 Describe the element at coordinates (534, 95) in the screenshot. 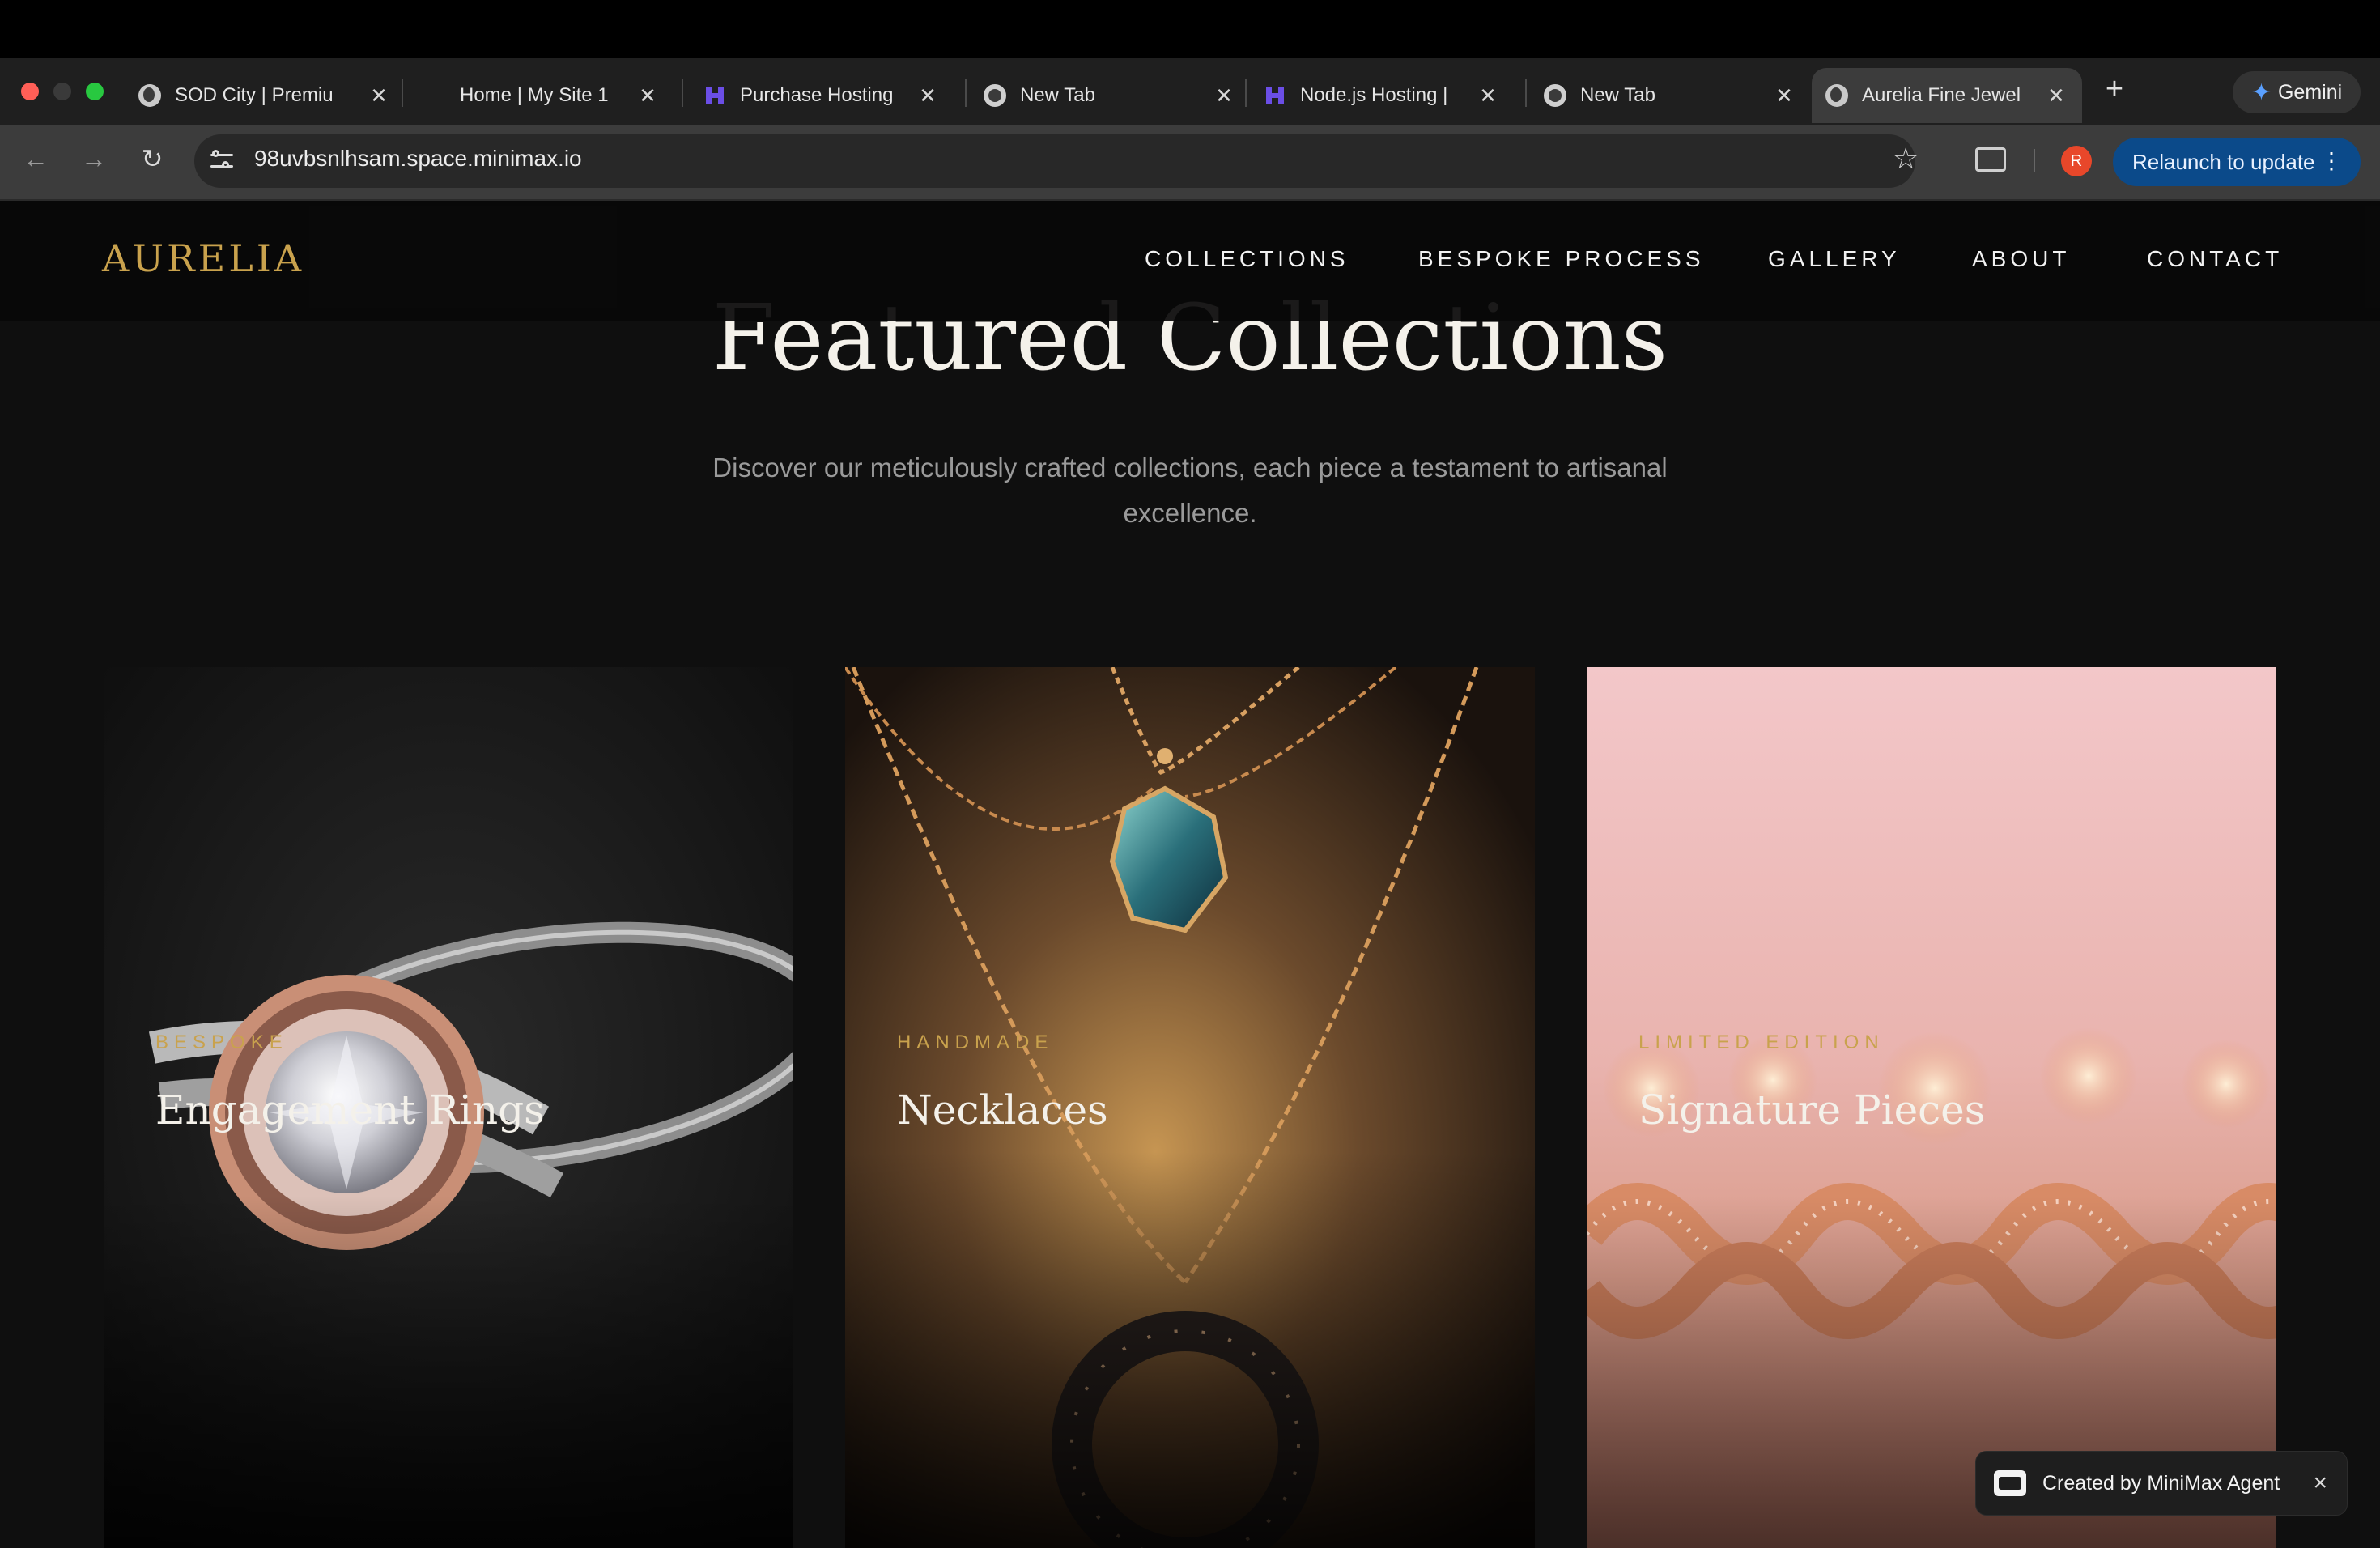

I see `tab-title: Home | My Site 1` at that location.